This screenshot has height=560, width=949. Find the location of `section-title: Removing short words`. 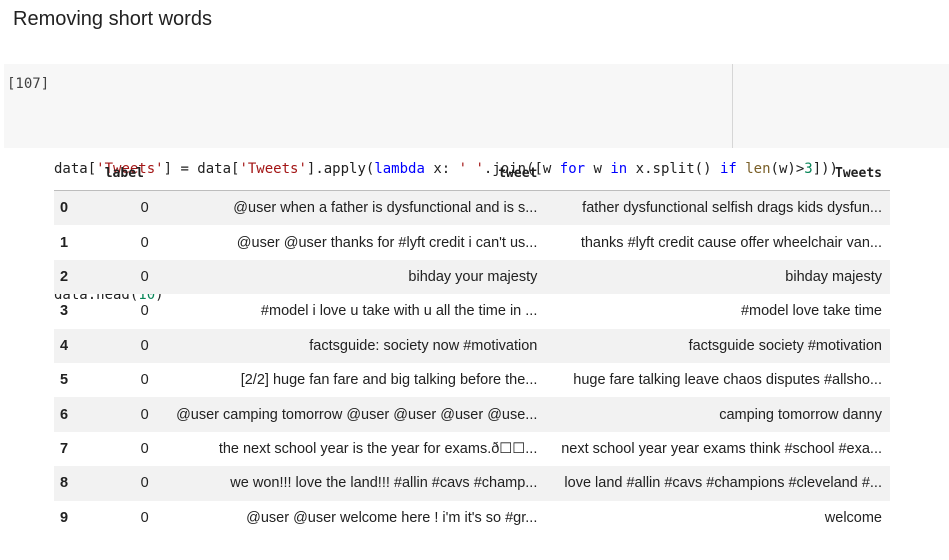

section-title: Removing short words is located at coordinates (112, 19).